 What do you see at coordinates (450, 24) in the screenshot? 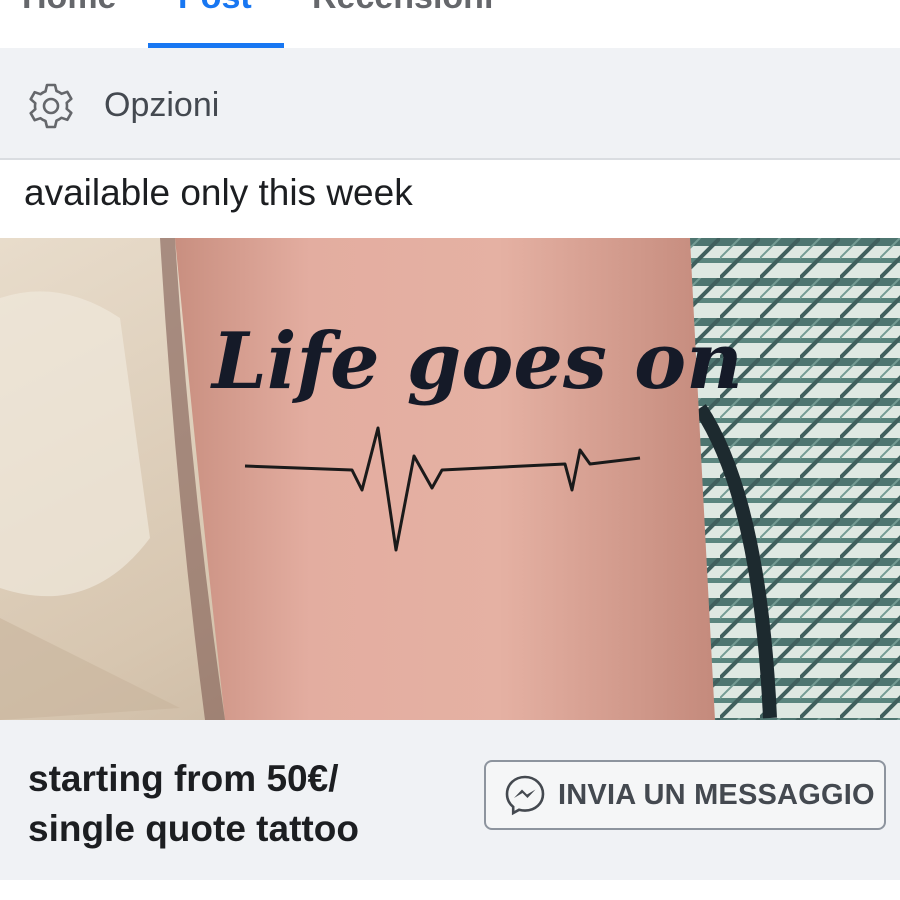
I see `tab-bar: Home Post Recensioni` at bounding box center [450, 24].